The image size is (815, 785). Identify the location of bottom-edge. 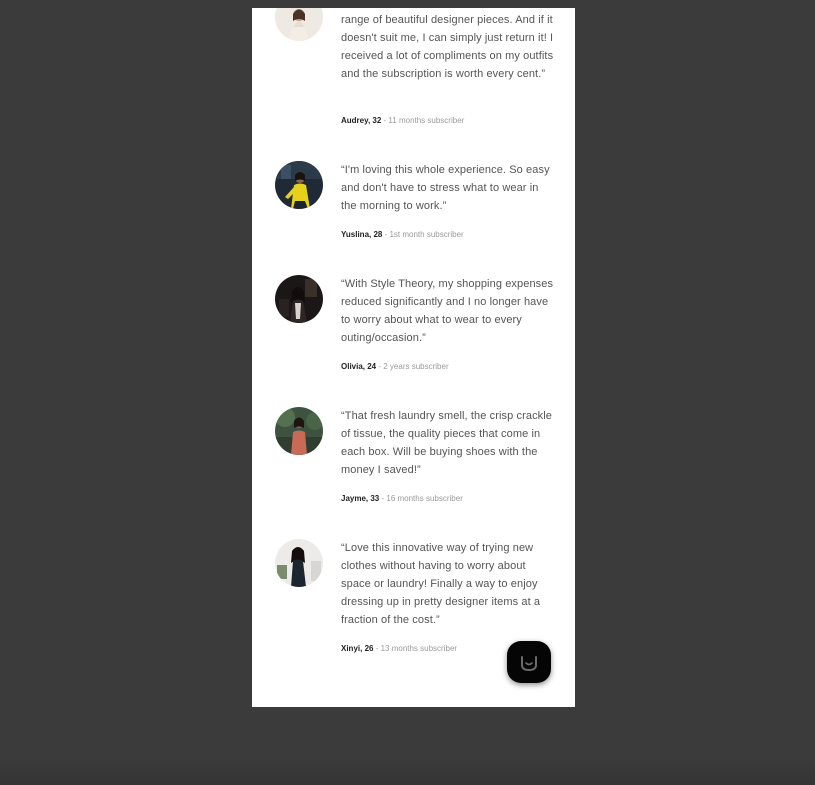
(407, 772).